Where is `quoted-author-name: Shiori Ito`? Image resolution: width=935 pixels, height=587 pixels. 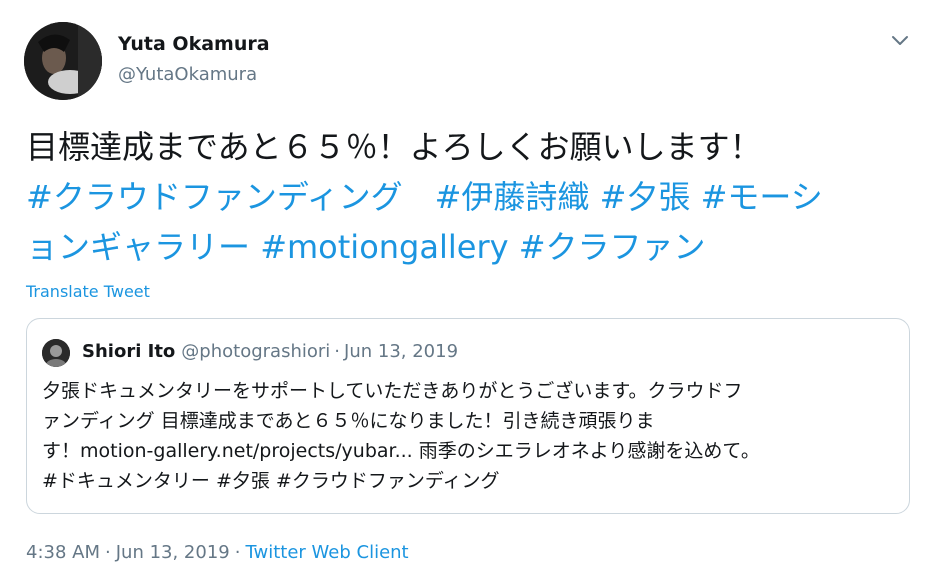
quoted-author-name: Shiori Ito is located at coordinates (129, 351).